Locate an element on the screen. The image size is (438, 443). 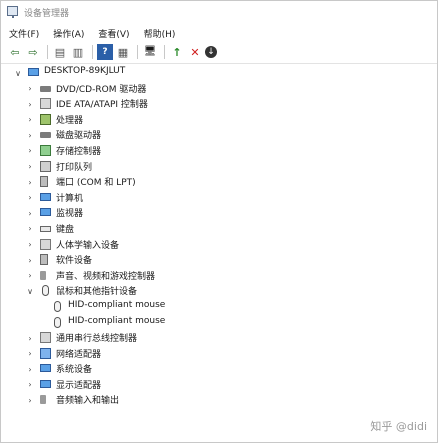
back-arrow-icon: ⇦ is located at coordinates (15, 52).